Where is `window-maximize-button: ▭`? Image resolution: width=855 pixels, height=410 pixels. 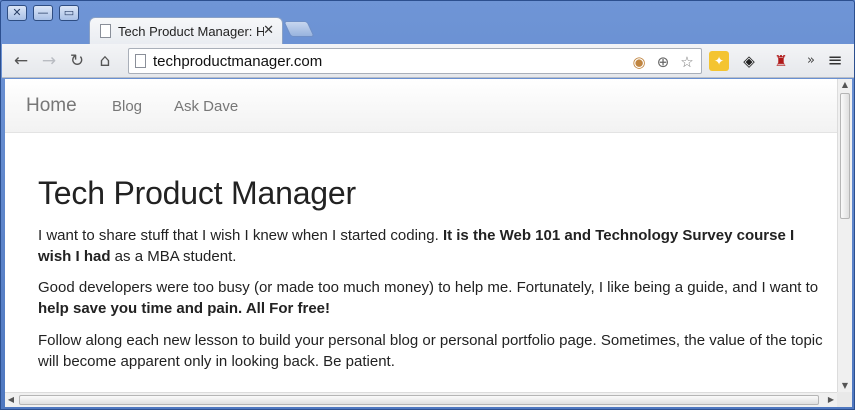
window-maximize-button: ▭ is located at coordinates (69, 13).